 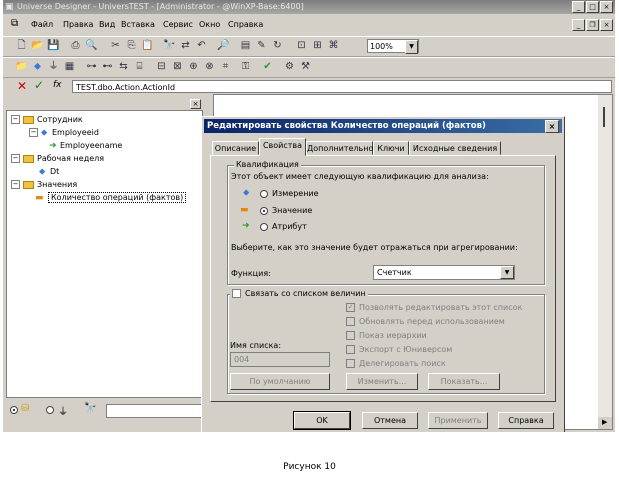 What do you see at coordinates (52, 409) in the screenshot?
I see `filter-conditions-radio` at bounding box center [52, 409].